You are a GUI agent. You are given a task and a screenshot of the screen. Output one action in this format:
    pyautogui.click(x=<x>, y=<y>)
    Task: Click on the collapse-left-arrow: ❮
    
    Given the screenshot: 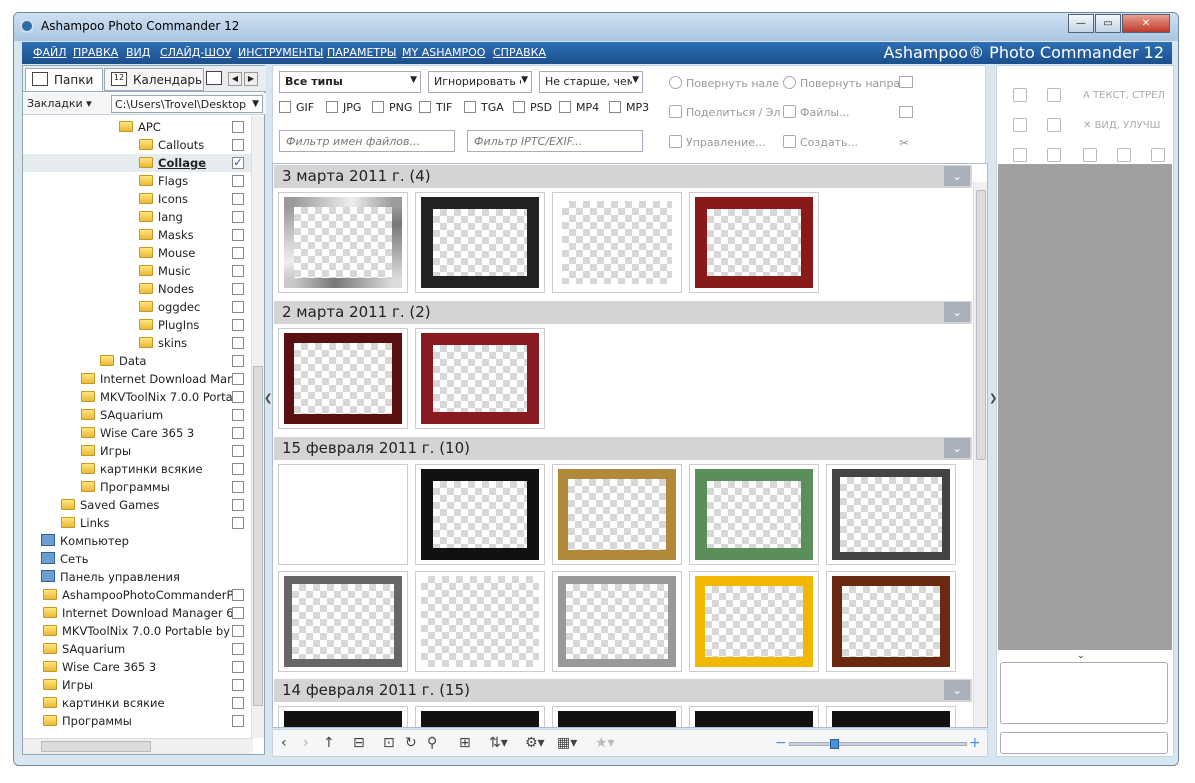 What is the action you would take?
    pyautogui.click(x=268, y=398)
    